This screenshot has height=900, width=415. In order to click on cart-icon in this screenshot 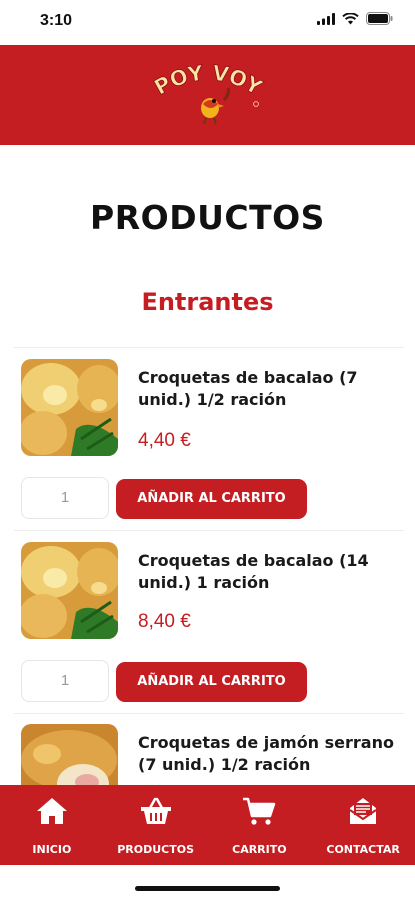, I will do `click(259, 811)`.